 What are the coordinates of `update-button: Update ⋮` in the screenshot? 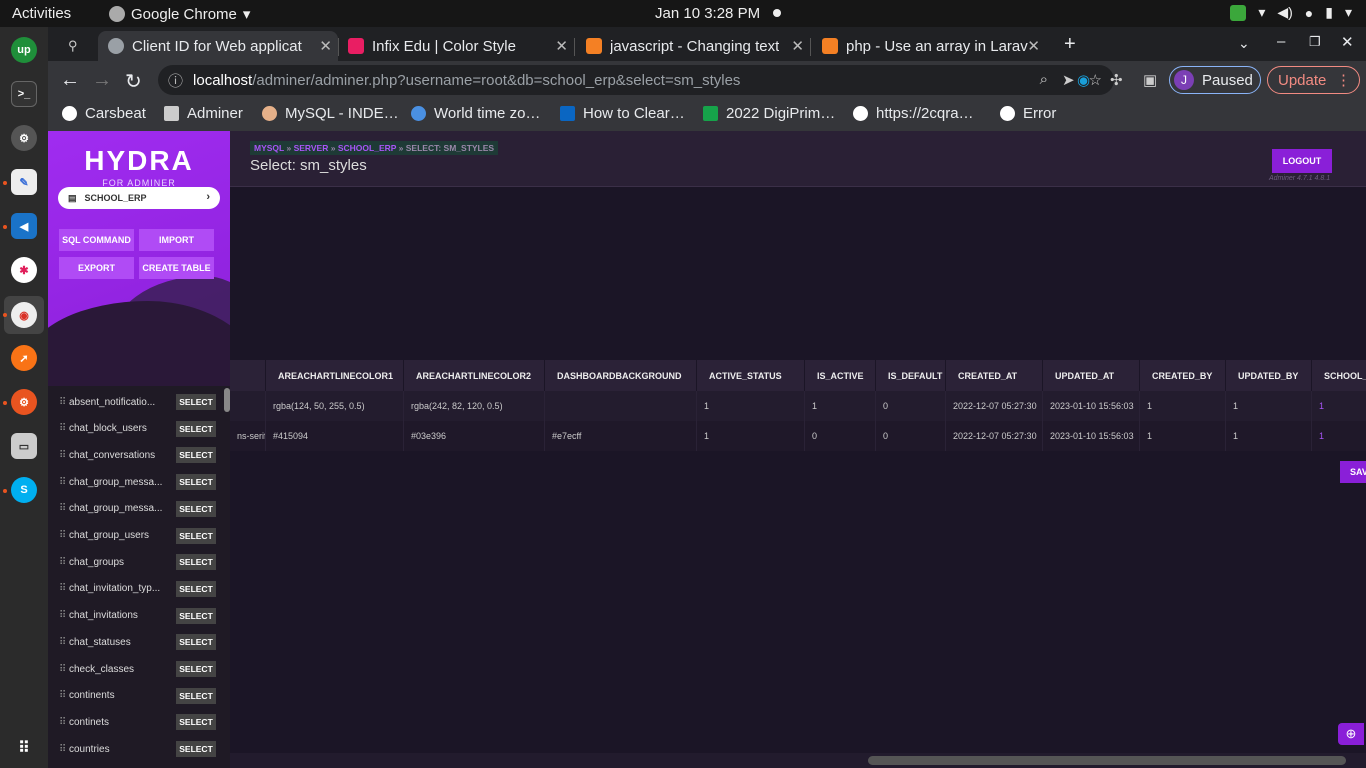 It's located at (1313, 80).